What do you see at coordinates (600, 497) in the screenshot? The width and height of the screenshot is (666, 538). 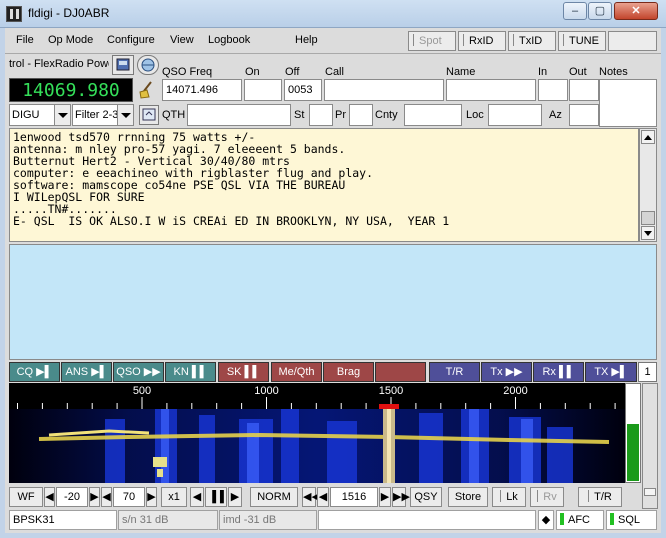 I see `tr-toggle: T/R` at bounding box center [600, 497].